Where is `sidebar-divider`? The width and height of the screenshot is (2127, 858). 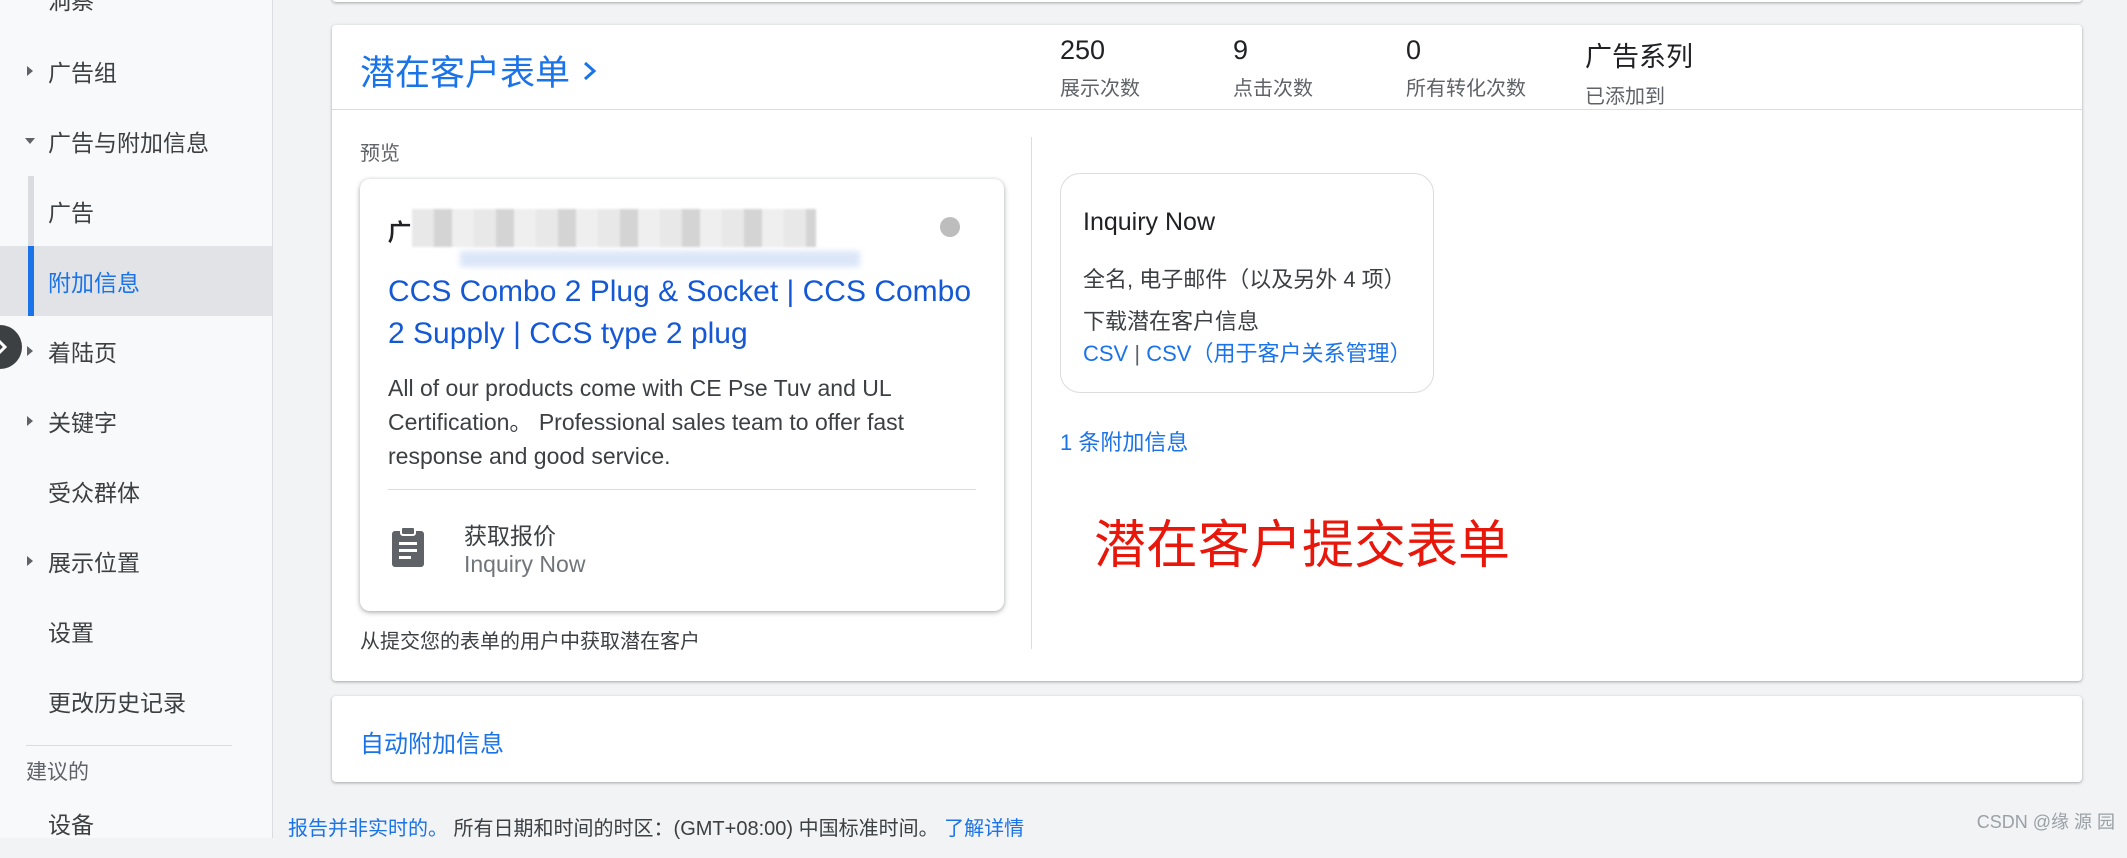
sidebar-divider is located at coordinates (129, 745).